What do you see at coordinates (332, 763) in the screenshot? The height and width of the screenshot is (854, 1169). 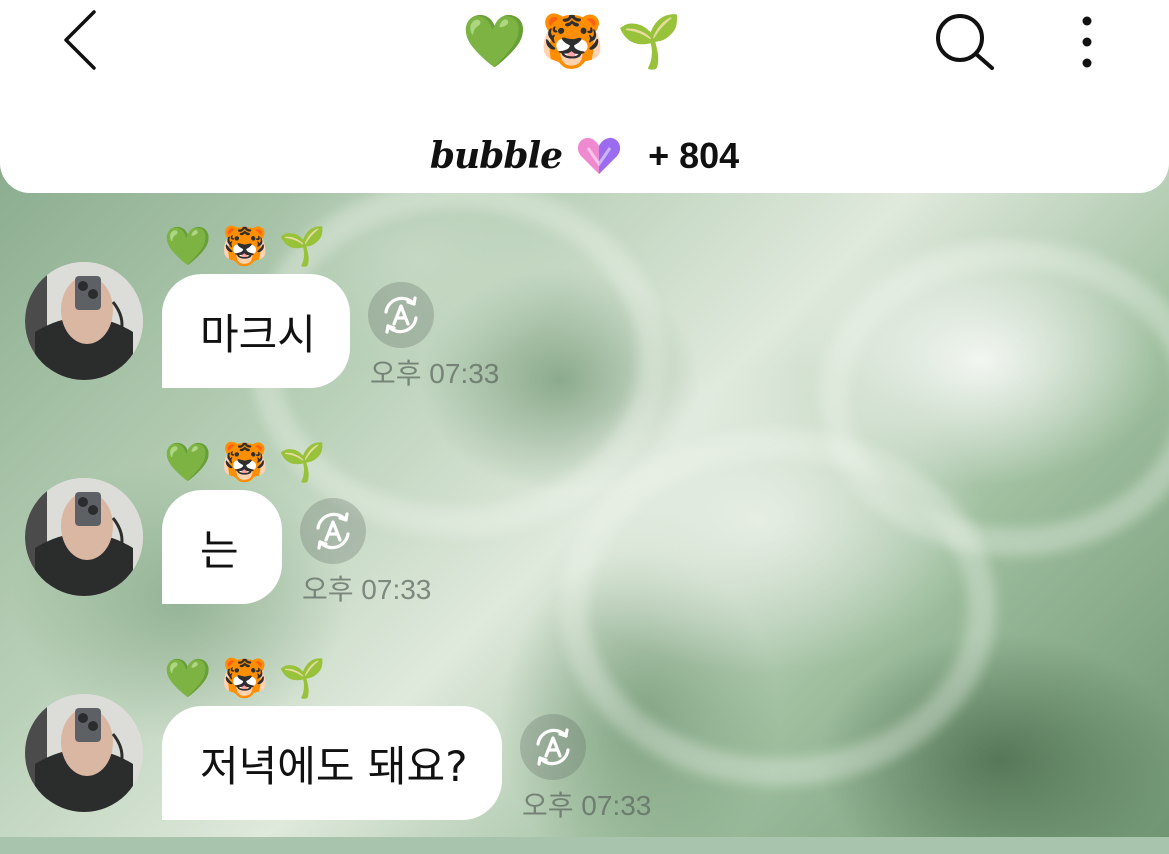 I see `message-bubble: 저녁에도 돼요?` at bounding box center [332, 763].